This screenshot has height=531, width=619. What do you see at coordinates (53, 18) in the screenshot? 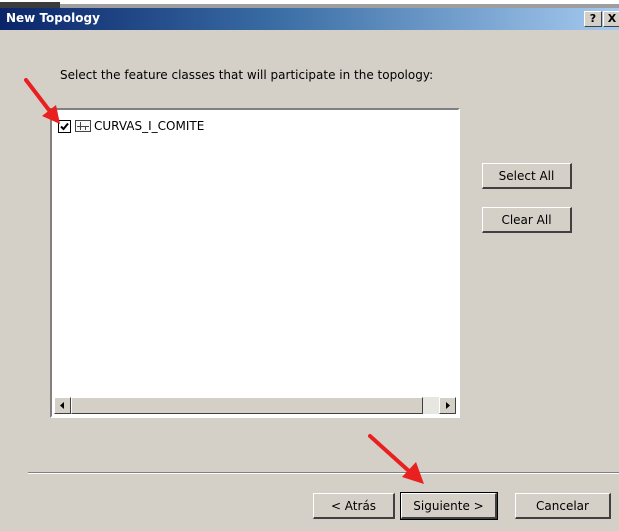
I see `dialog-title: New Topology` at bounding box center [53, 18].